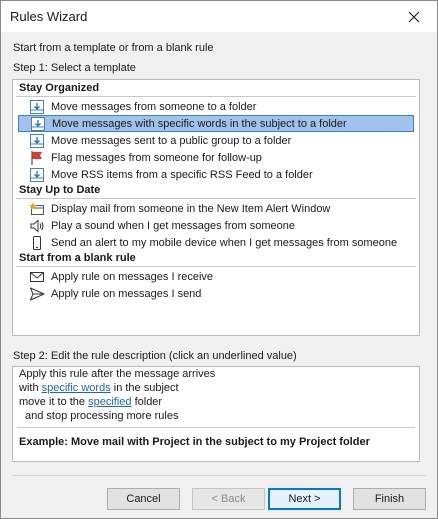  I want to click on specified-folder-link: specified, so click(109, 402).